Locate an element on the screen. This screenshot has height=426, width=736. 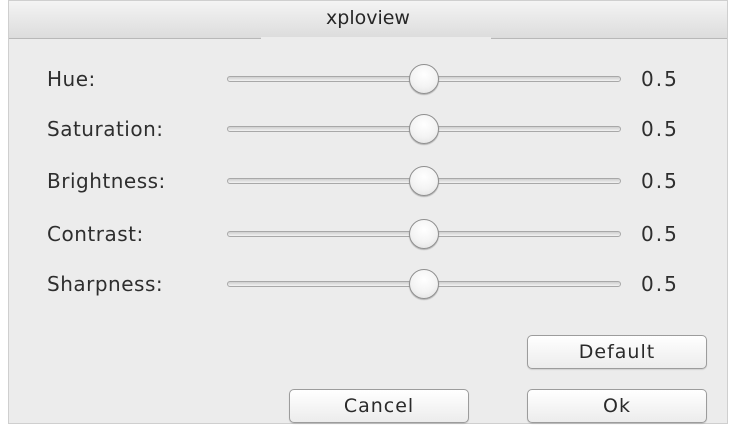
saturation-row: Saturation: 0.5 is located at coordinates (368, 129).